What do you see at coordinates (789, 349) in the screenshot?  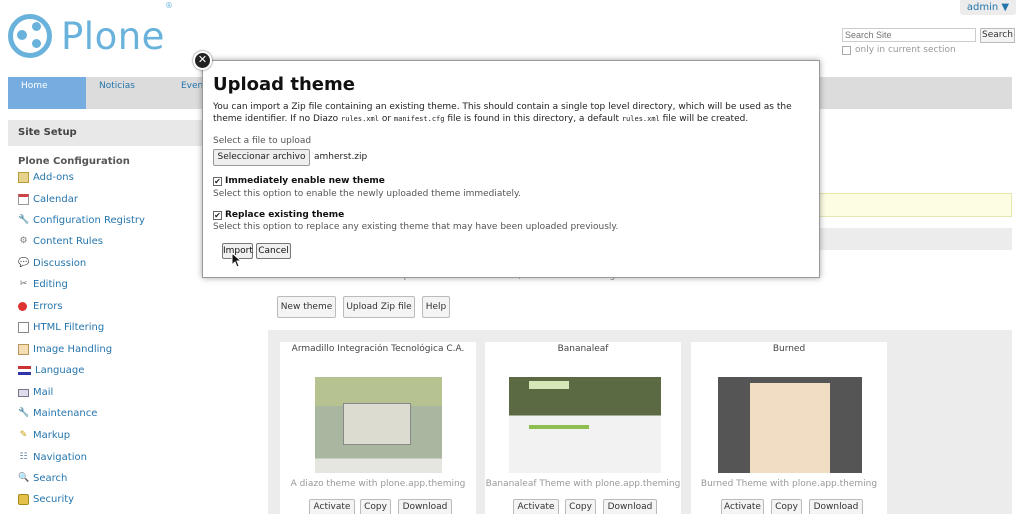 I see `theme-title: Burned` at bounding box center [789, 349].